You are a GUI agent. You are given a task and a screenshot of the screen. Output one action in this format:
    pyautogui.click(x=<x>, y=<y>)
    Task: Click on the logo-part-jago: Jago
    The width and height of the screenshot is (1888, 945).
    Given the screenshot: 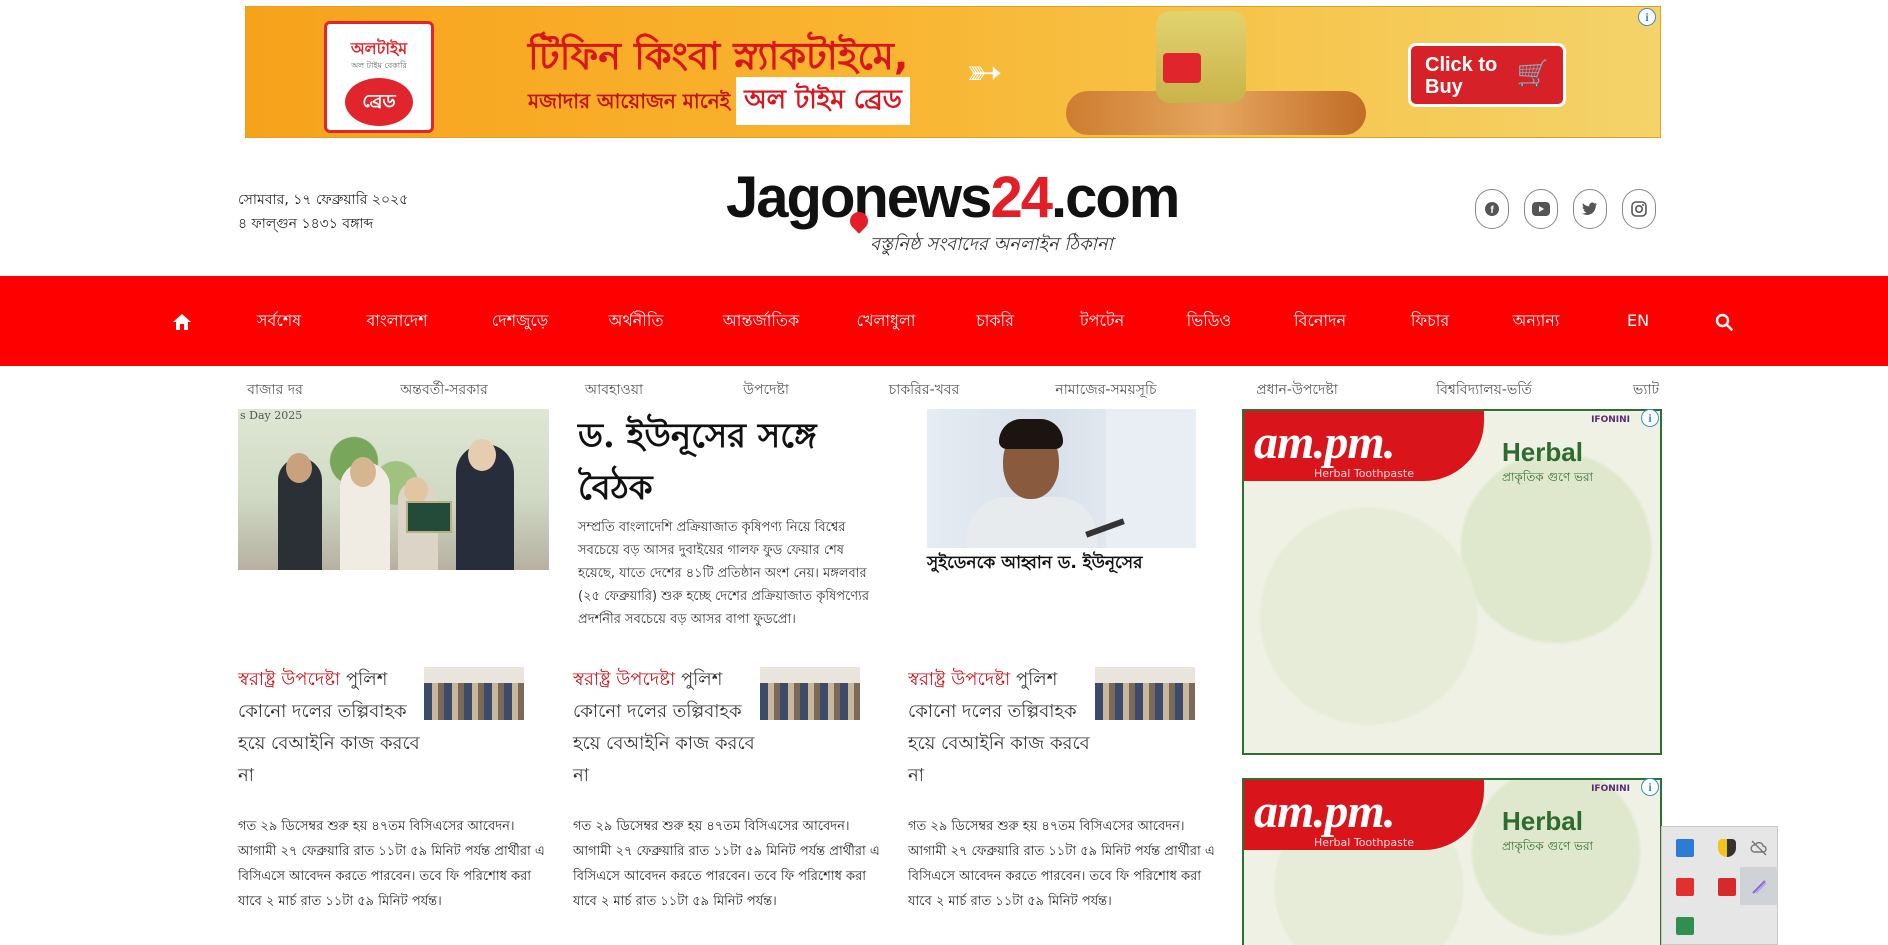 What is the action you would take?
    pyautogui.click(x=790, y=197)
    